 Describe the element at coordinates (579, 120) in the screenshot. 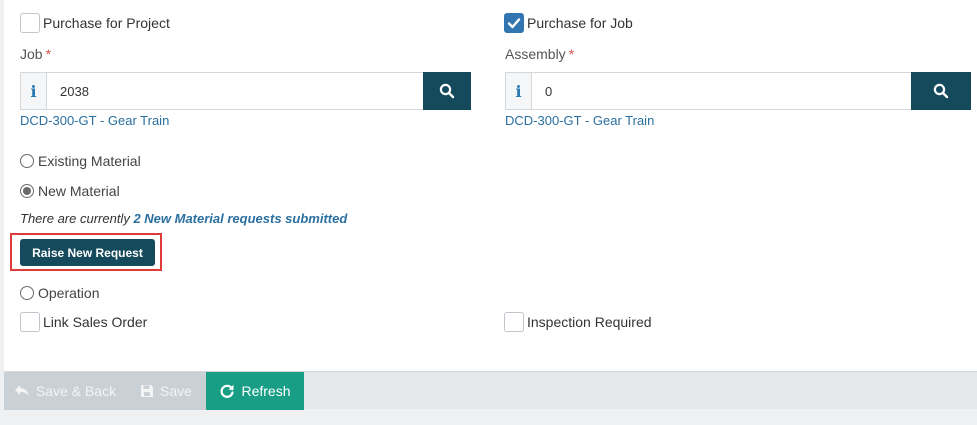

I see `assembly-description-link: DCD-300-GT - Gear Train` at that location.